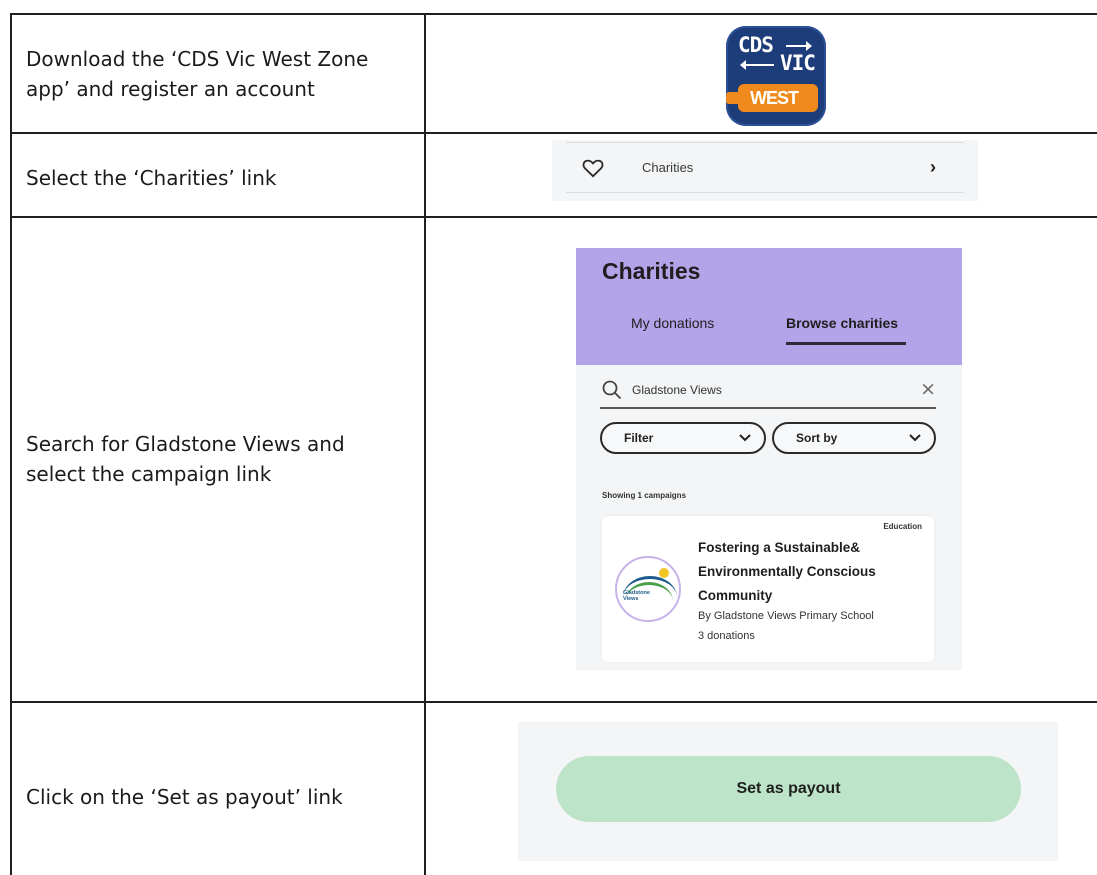  What do you see at coordinates (902, 526) in the screenshot?
I see `category-badge: Education` at bounding box center [902, 526].